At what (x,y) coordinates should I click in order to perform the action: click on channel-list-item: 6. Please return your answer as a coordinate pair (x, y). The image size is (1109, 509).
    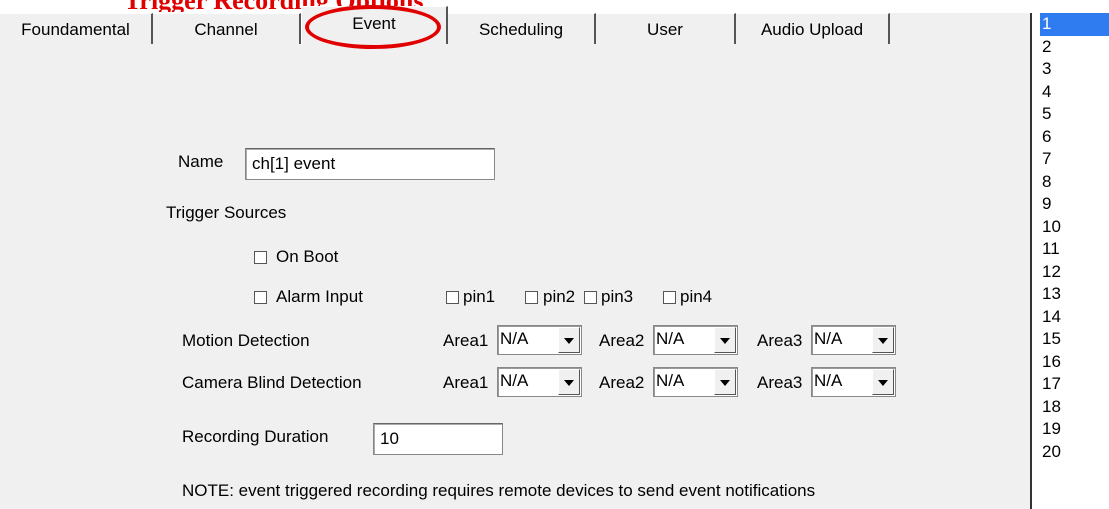
    Looking at the image, I should click on (1074, 137).